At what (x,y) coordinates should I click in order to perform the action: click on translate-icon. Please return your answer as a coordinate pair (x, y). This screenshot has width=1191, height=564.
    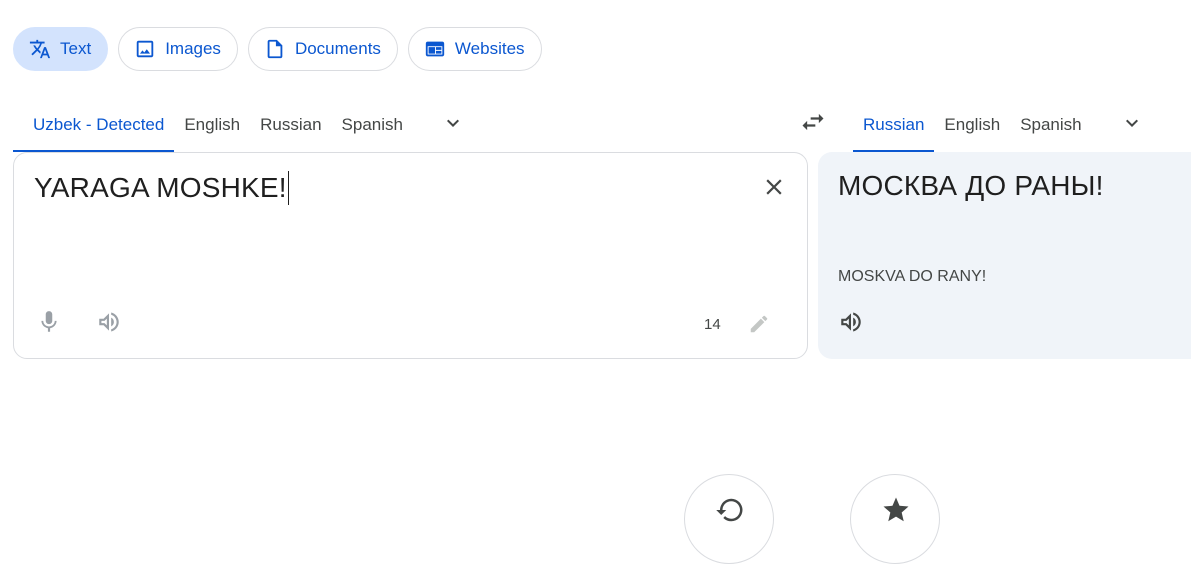
    Looking at the image, I should click on (40, 49).